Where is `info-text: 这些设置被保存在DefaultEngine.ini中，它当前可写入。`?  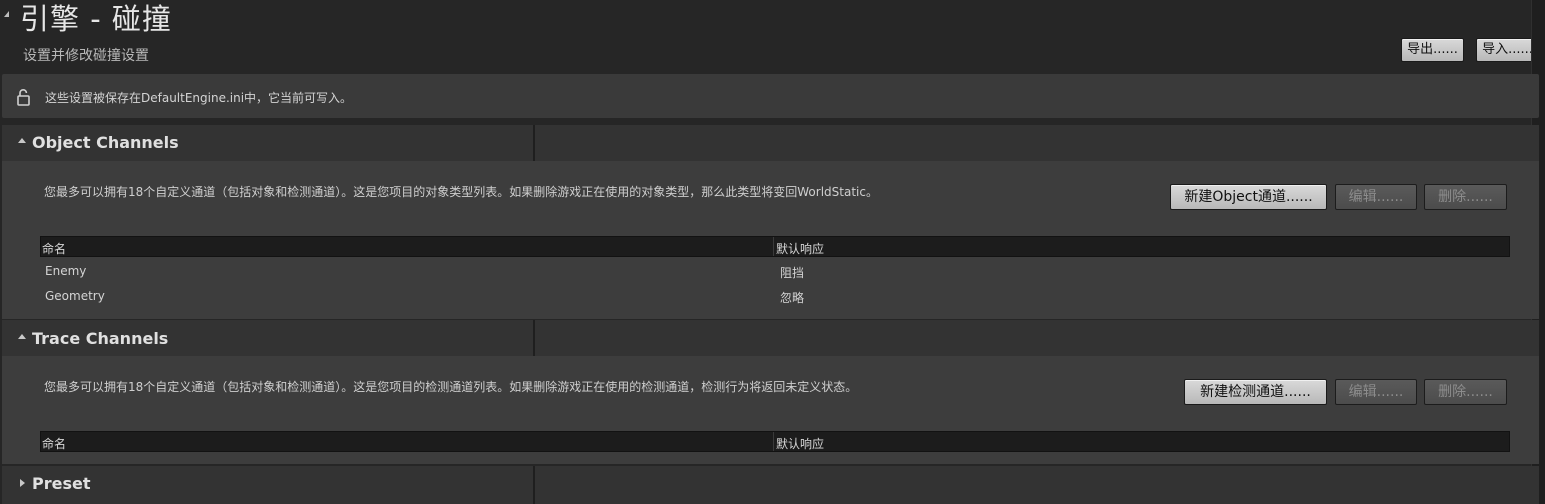
info-text: 这些设置被保存在DefaultEngine.ini中，它当前可写入。 is located at coordinates (199, 98).